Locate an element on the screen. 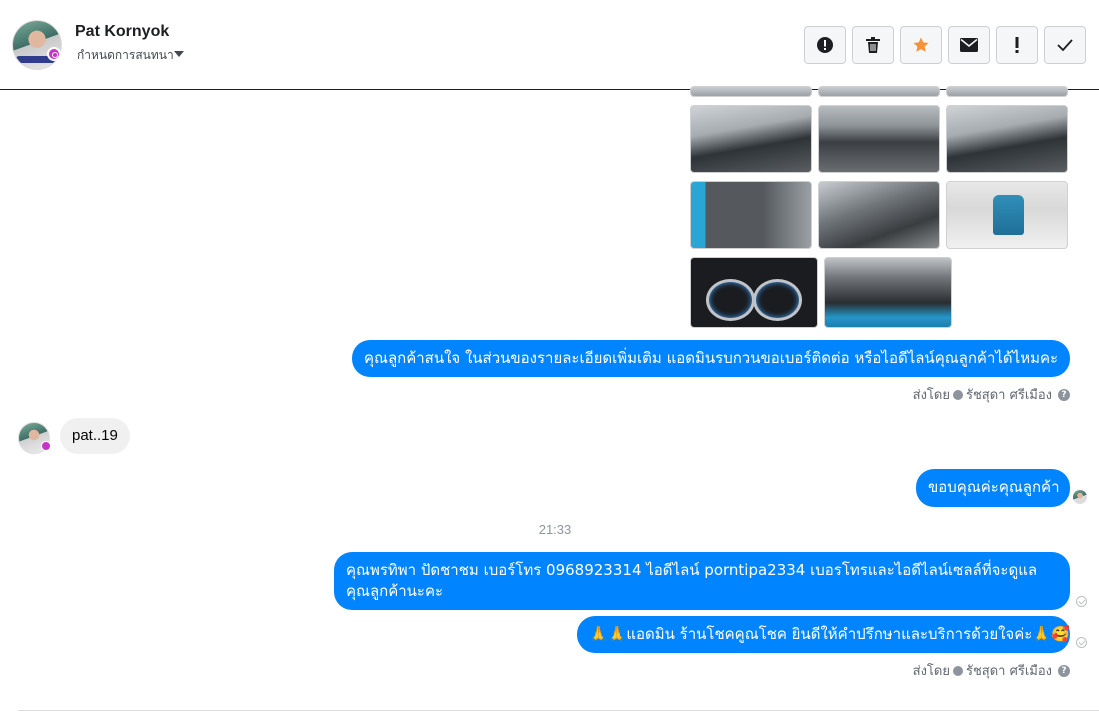  envelope-icon is located at coordinates (969, 45).